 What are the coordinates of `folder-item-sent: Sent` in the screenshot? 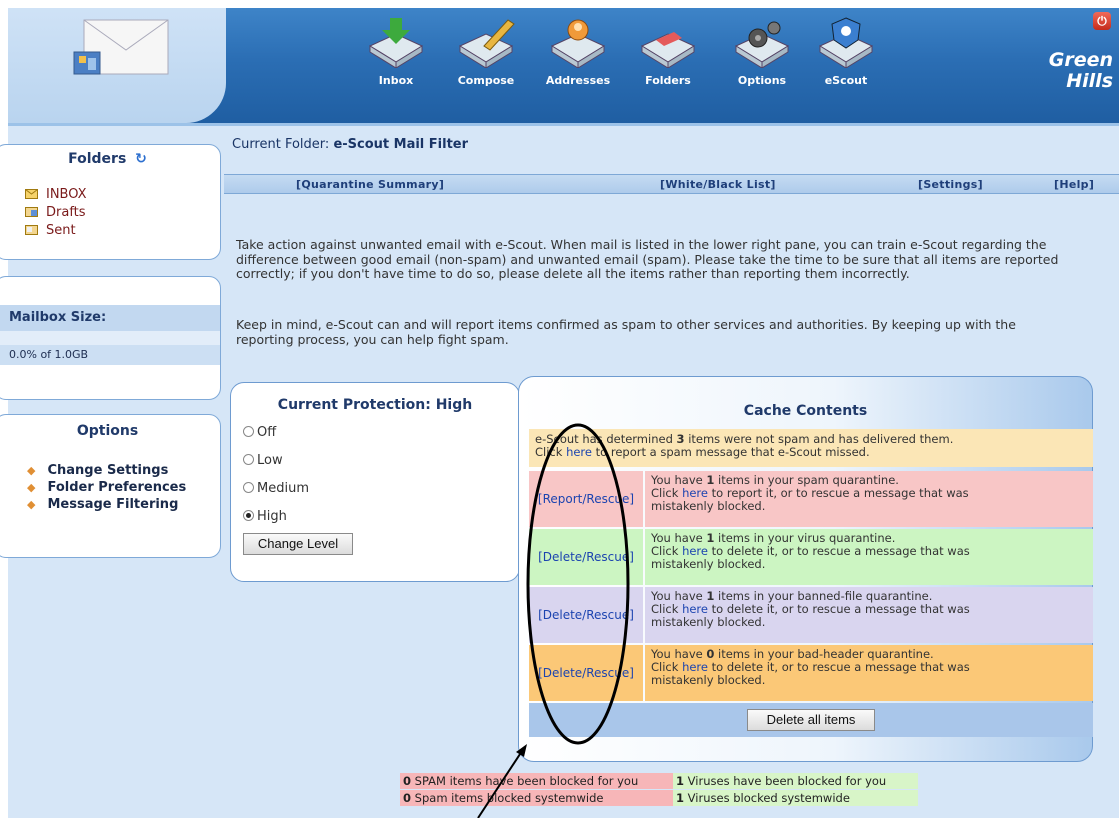 It's located at (50, 230).